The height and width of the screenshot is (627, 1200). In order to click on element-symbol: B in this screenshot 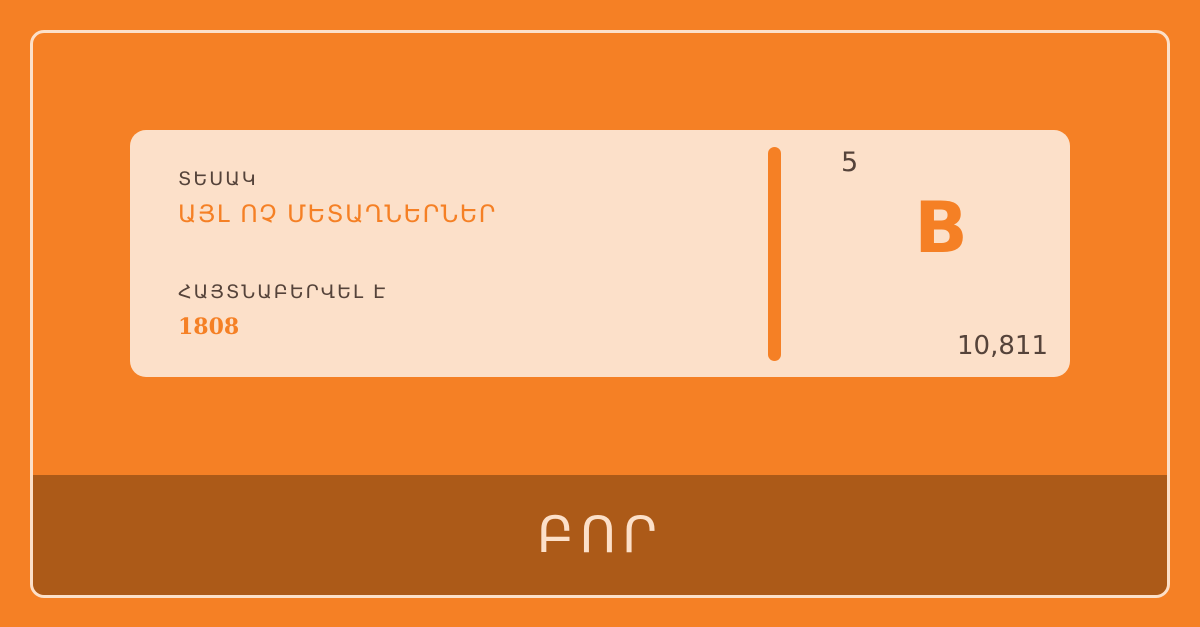, I will do `click(941, 228)`.